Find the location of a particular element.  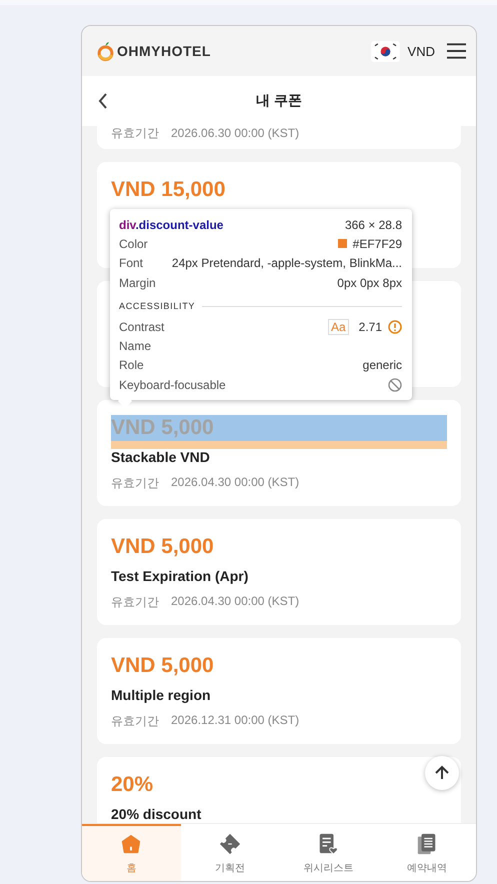

property-label: Color is located at coordinates (133, 243).